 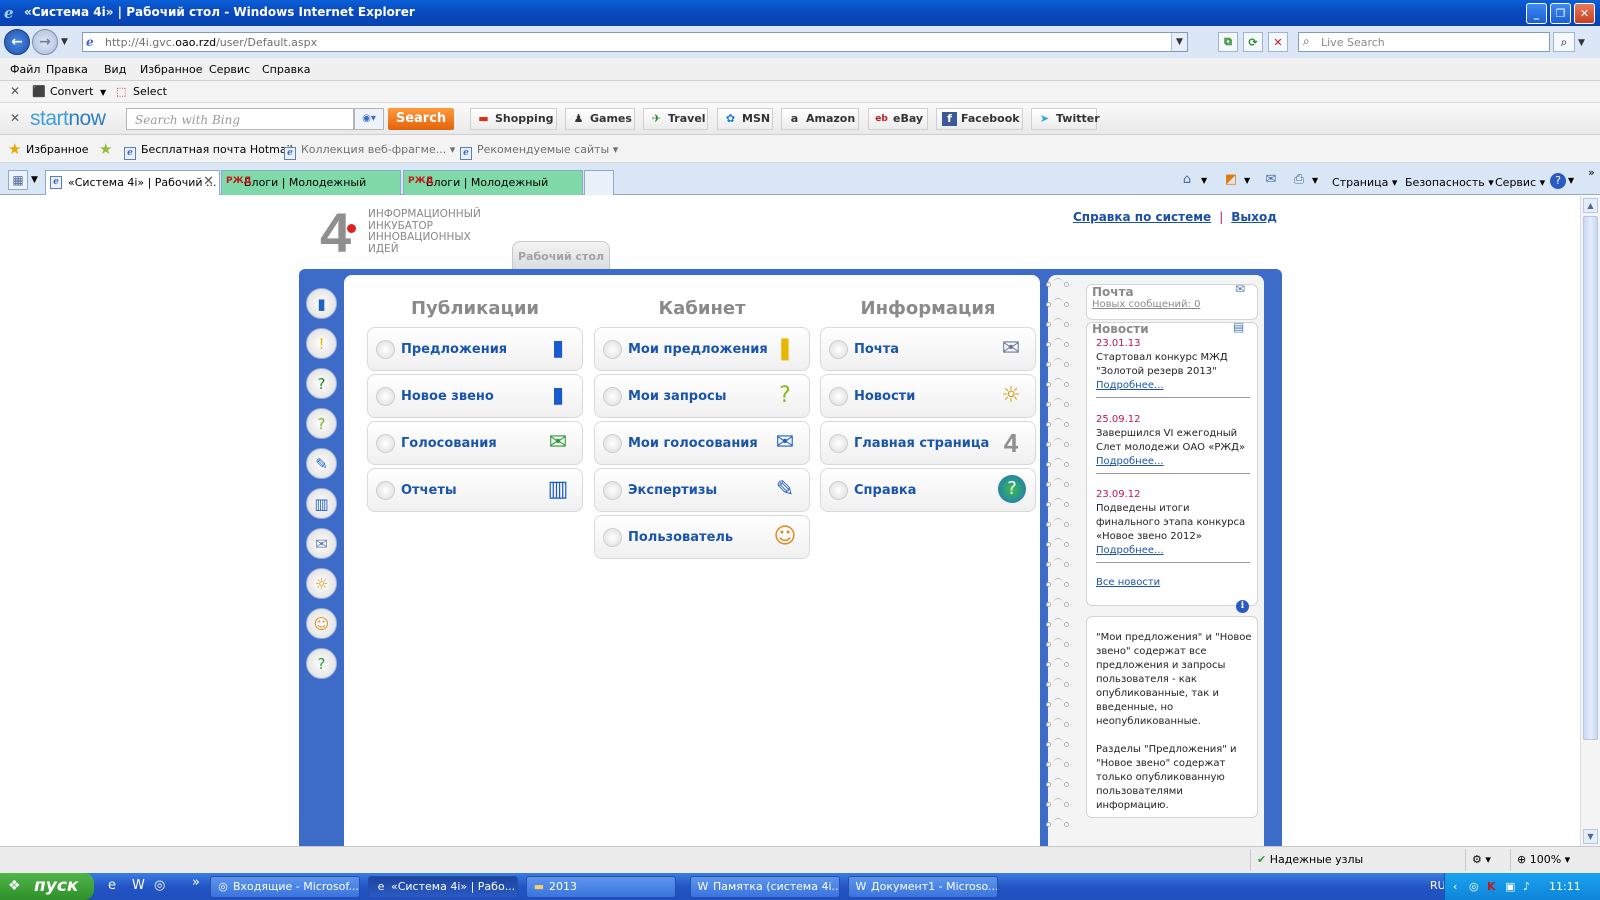 I want to click on fav-web-slices: e Коллекция веб-фрагме... ▾, so click(x=369, y=151).